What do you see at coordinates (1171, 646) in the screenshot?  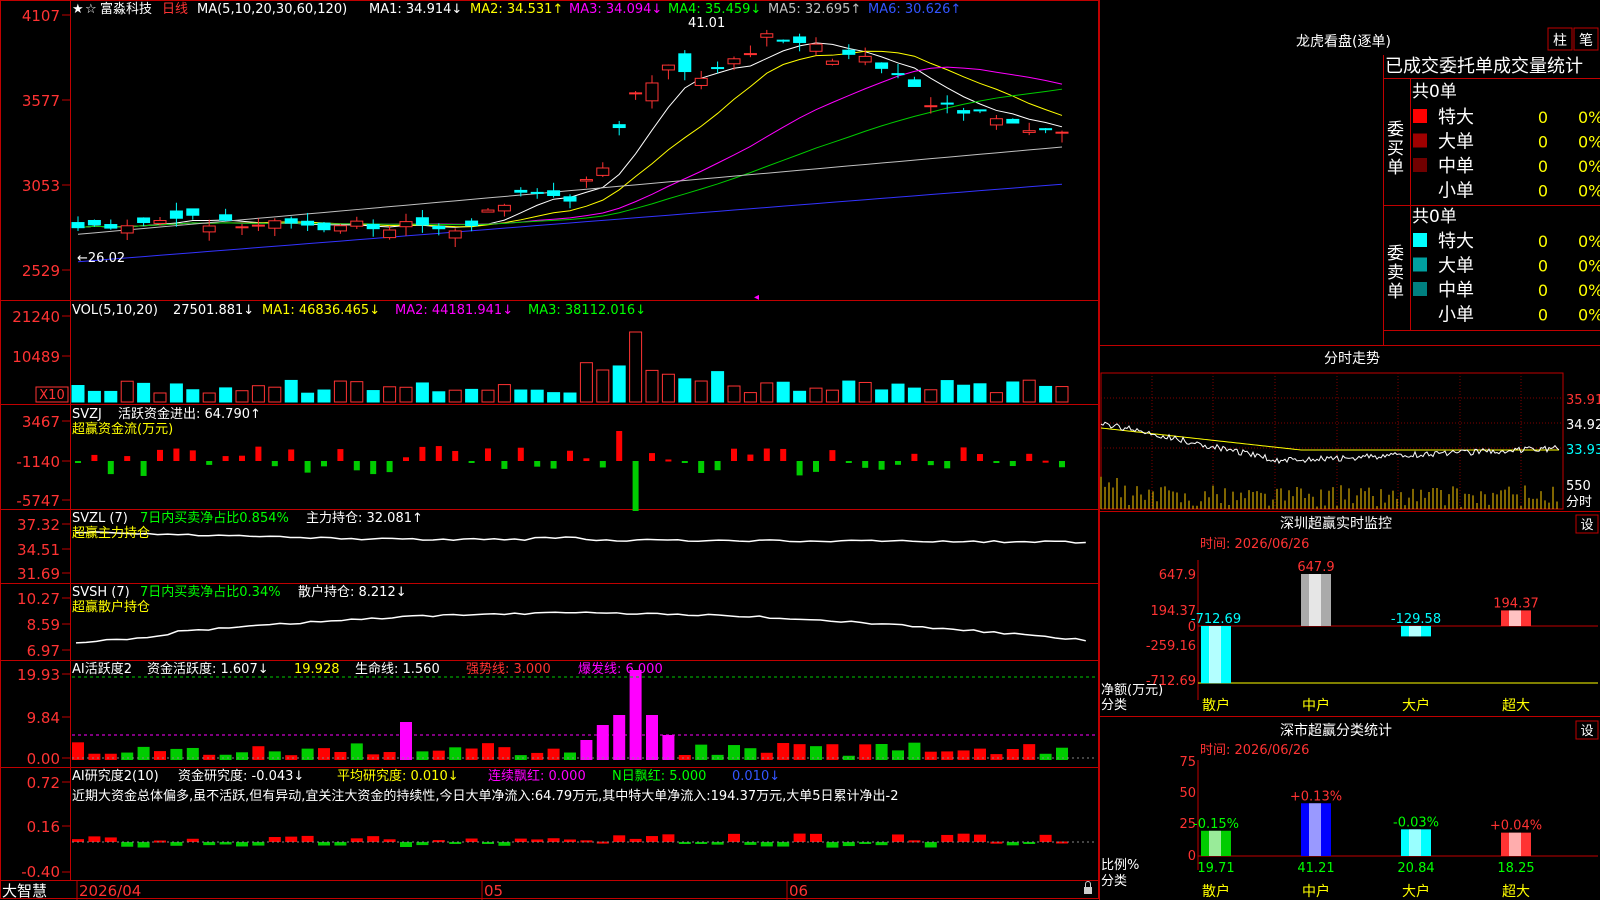 I see `monitor-tick: -259.16` at bounding box center [1171, 646].